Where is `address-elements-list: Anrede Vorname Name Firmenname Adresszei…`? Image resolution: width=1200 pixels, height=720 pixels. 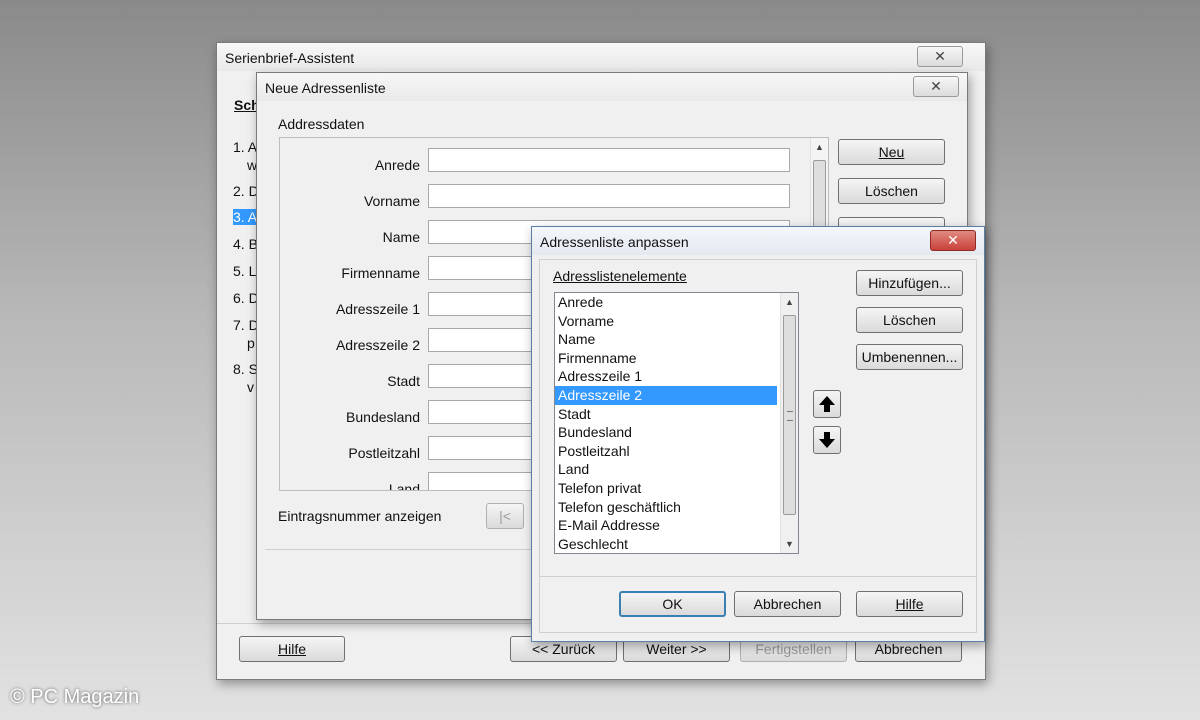 address-elements-list: Anrede Vorname Name Firmenname Adresszei… is located at coordinates (676, 423).